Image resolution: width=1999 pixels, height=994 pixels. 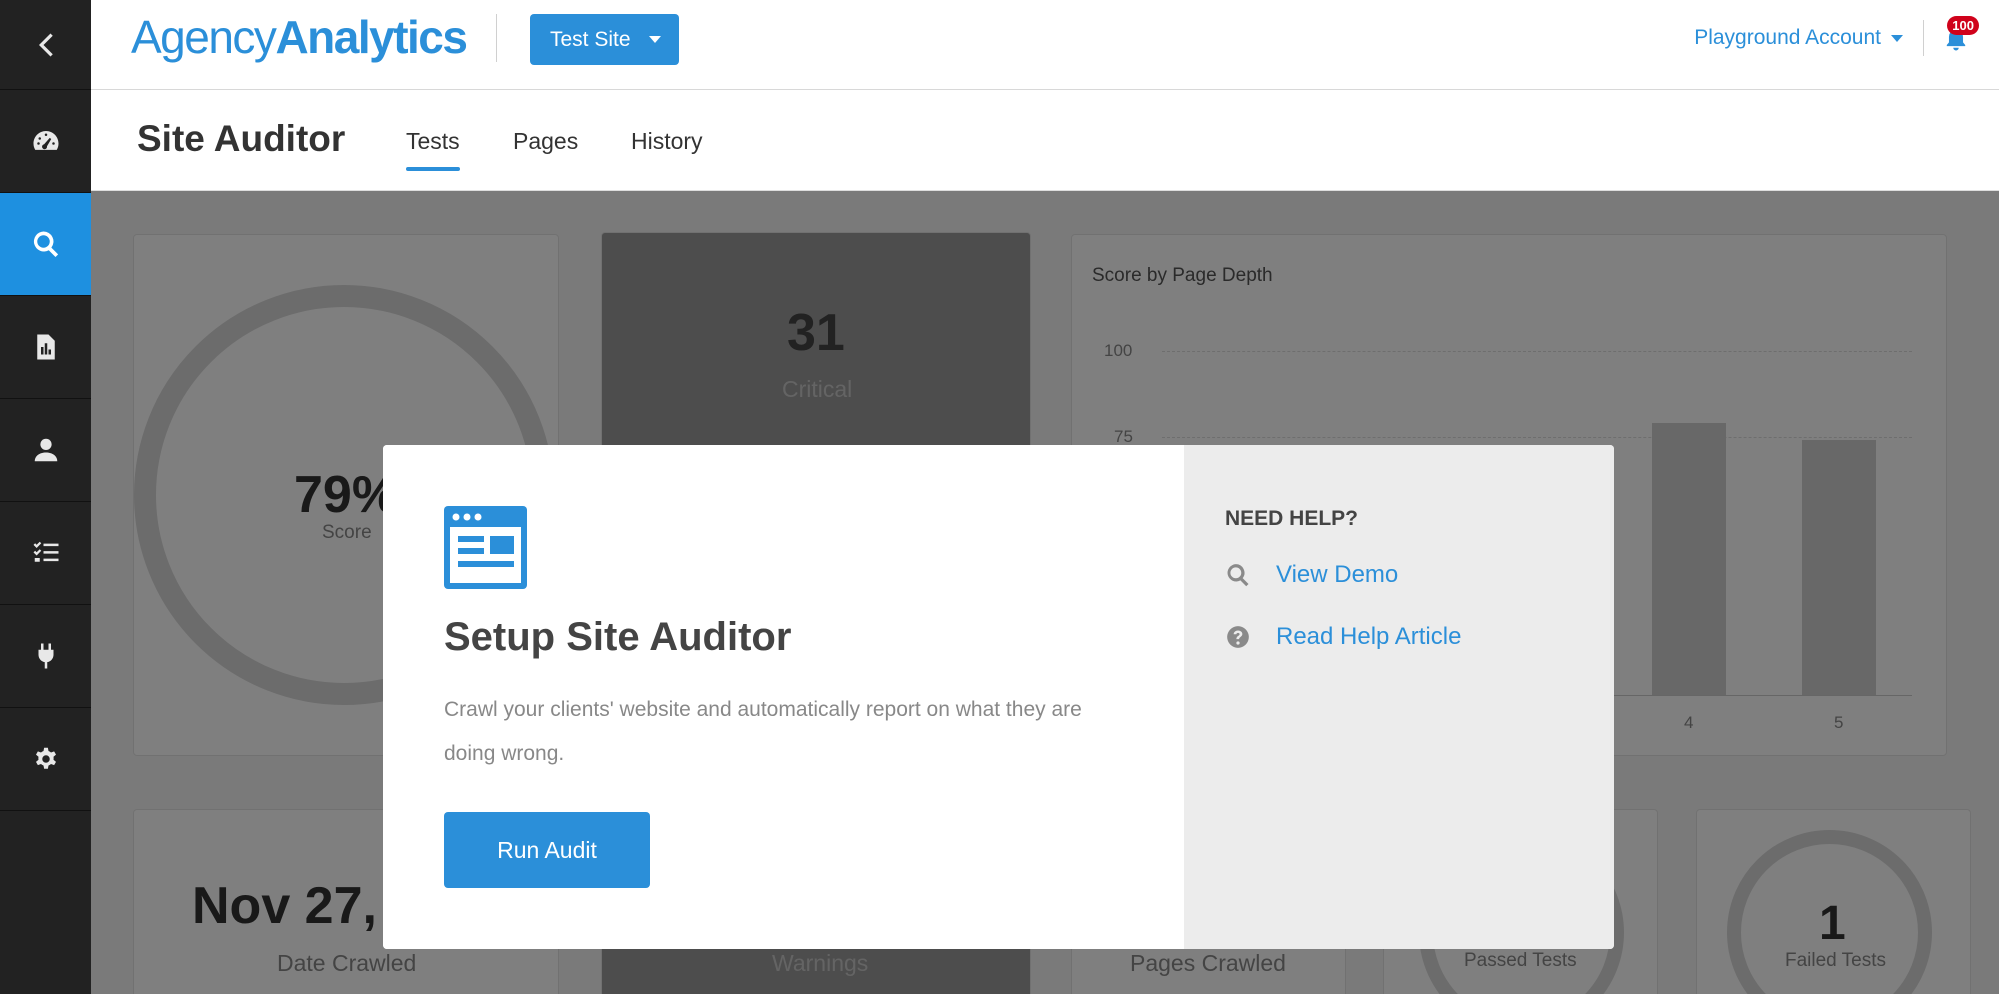 I want to click on plug-icon, so click(x=45, y=656).